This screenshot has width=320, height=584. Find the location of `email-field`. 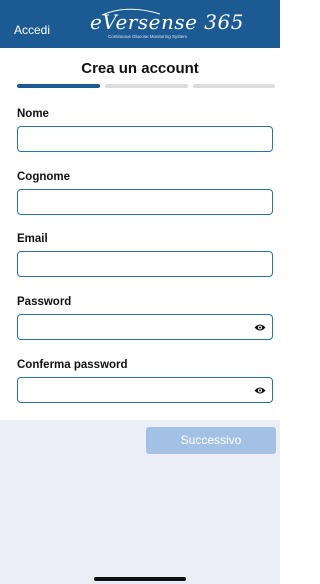

email-field is located at coordinates (145, 264).